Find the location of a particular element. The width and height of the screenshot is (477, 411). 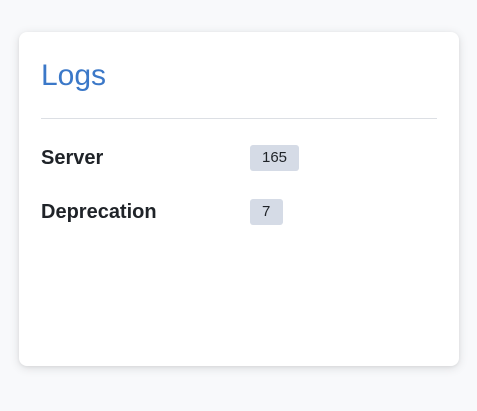

count-badge: 165 is located at coordinates (275, 158).